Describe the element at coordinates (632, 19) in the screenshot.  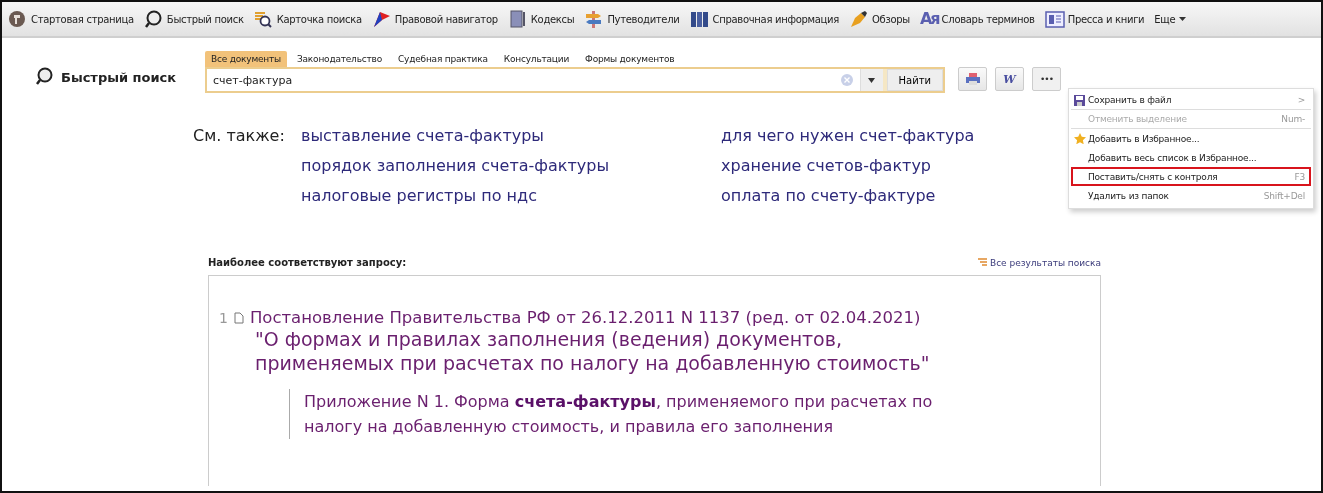
I see `toolbar-item: Путеводители` at that location.